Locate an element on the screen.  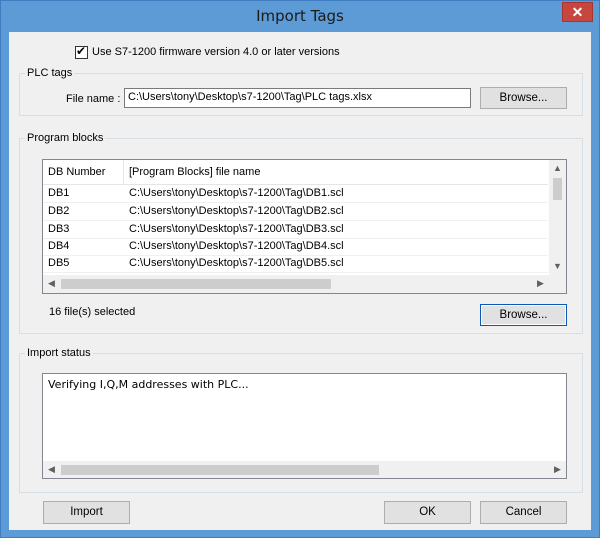
status-horizontal-scrollbar: ◀ ▶ is located at coordinates (304, 469).